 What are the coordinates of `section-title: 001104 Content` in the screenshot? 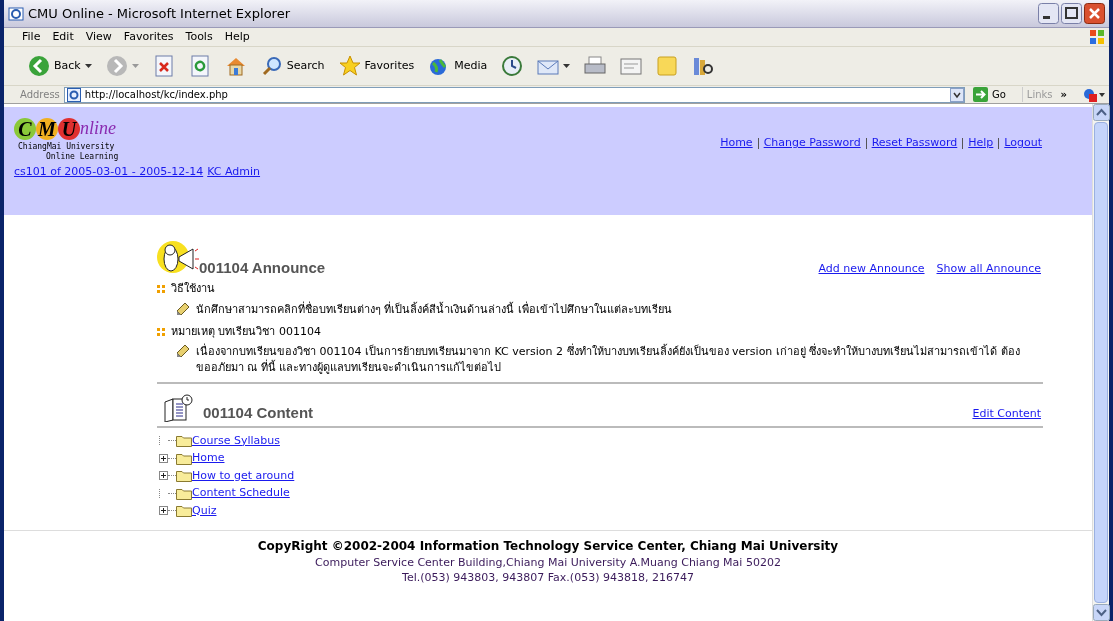 It's located at (258, 412).